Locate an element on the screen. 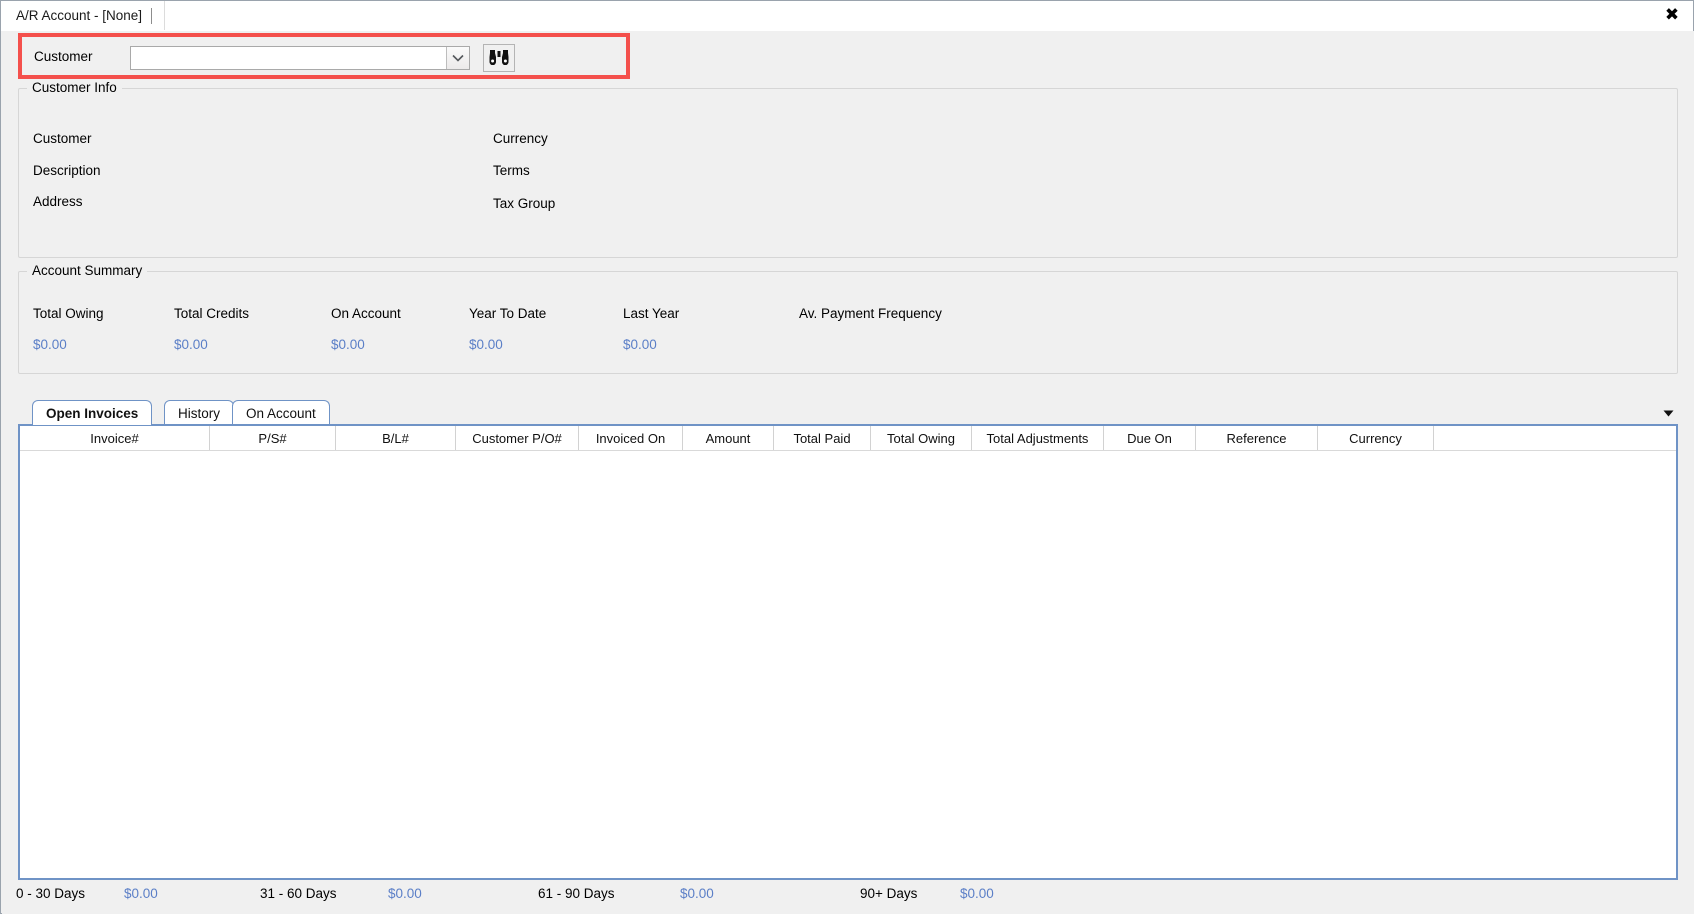 This screenshot has width=1694, height=914. summary-value-total-owing: $0.00 is located at coordinates (50, 344).